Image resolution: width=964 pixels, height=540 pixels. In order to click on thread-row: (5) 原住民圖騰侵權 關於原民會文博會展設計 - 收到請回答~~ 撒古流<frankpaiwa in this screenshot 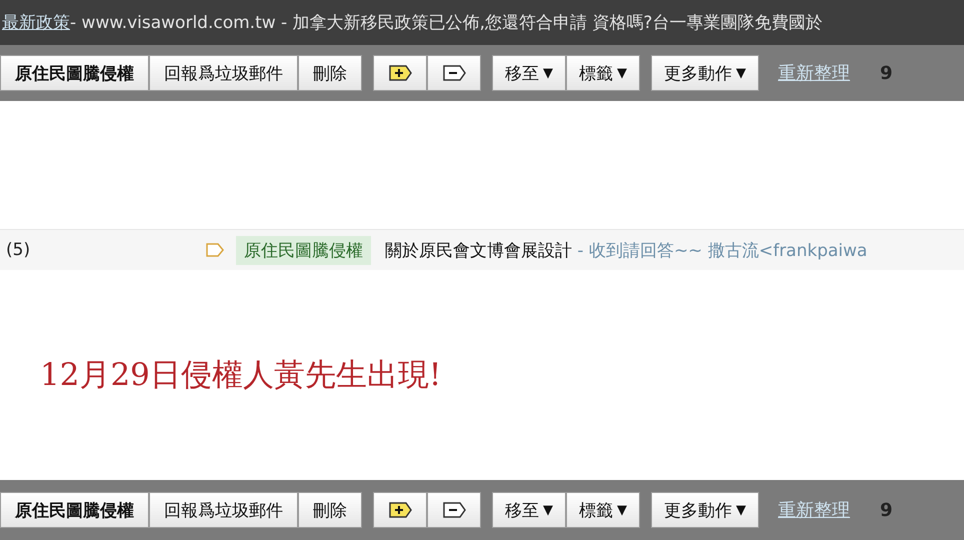, I will do `click(482, 249)`.